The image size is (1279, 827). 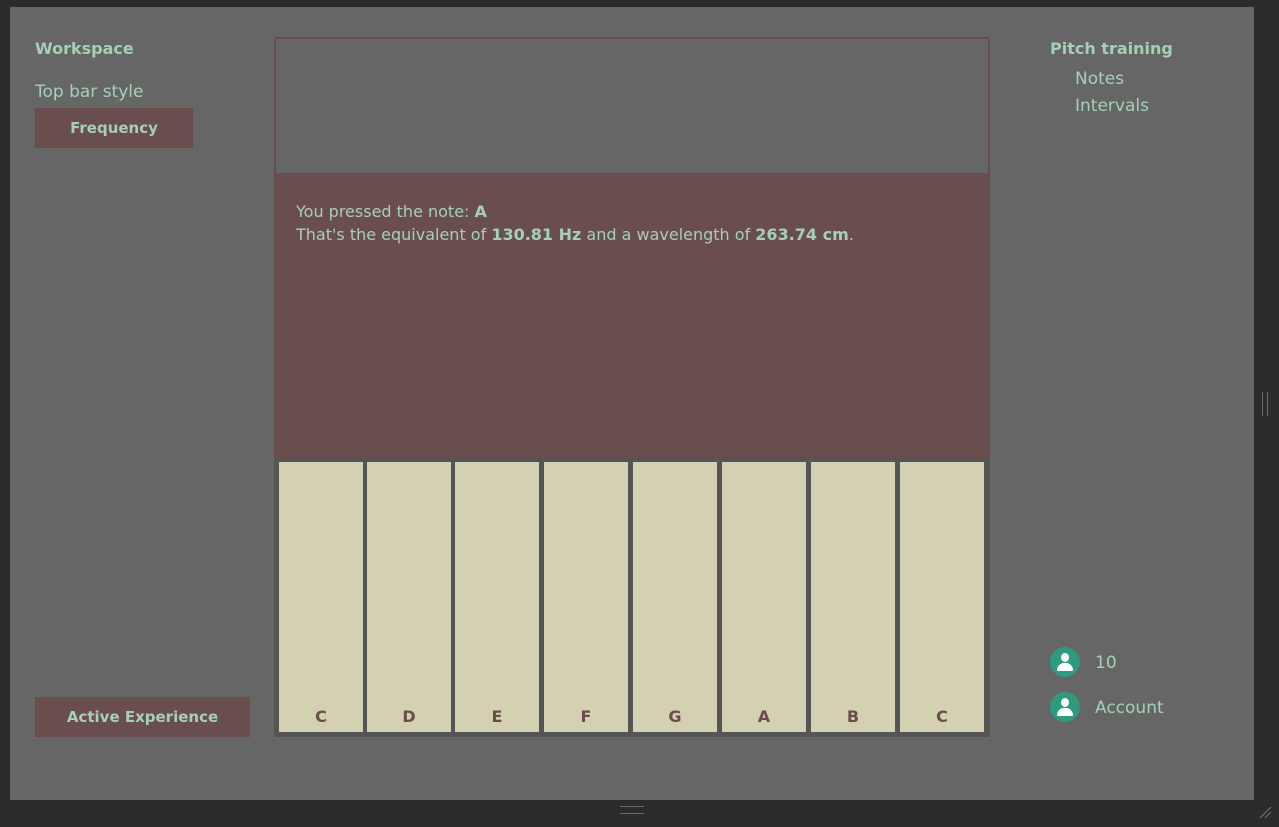 I want to click on key-label: G, so click(x=675, y=716).